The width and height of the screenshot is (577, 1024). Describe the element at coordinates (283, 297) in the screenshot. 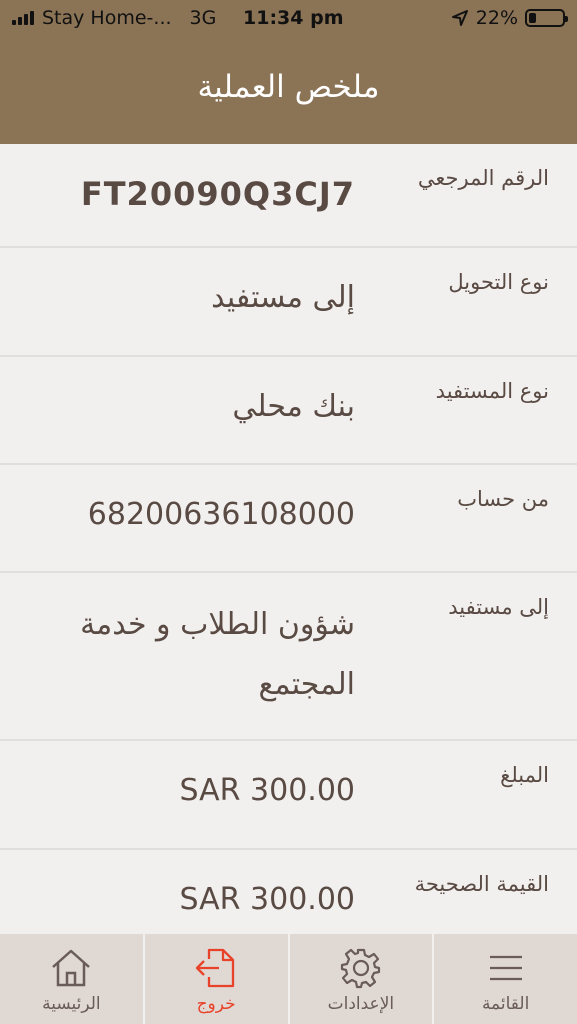

I see `row-value: إلى مستفيد` at that location.